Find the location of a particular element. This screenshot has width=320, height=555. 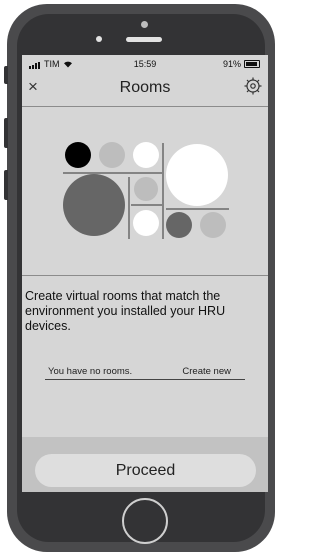

rooms-status-row: You have no rooms. Create new is located at coordinates (145, 371).